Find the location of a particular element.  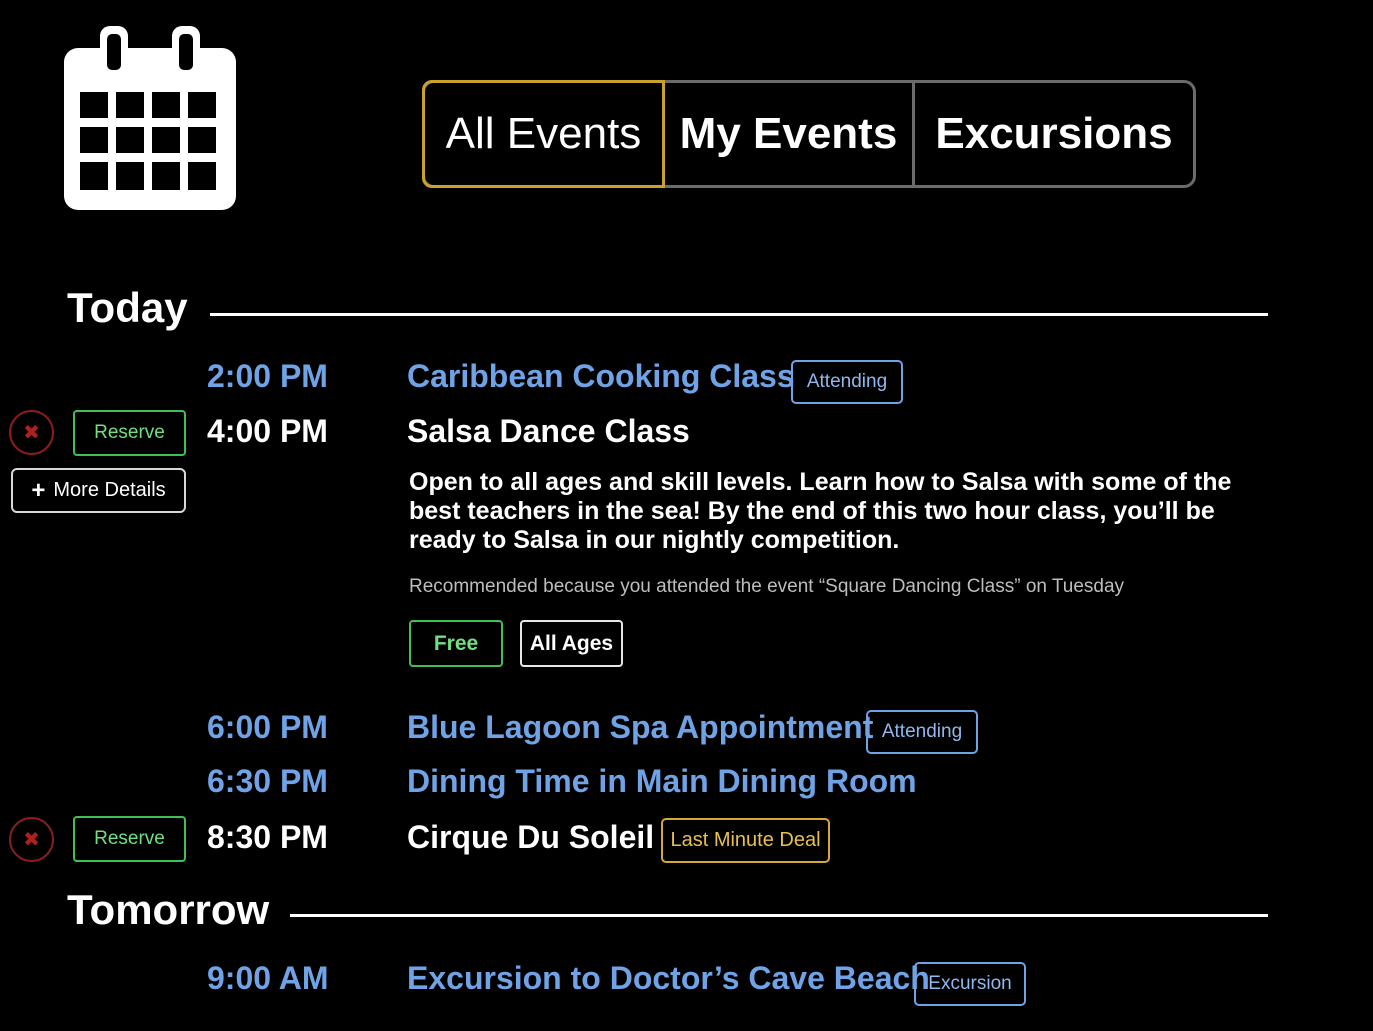

calendar-icon is located at coordinates (150, 118).